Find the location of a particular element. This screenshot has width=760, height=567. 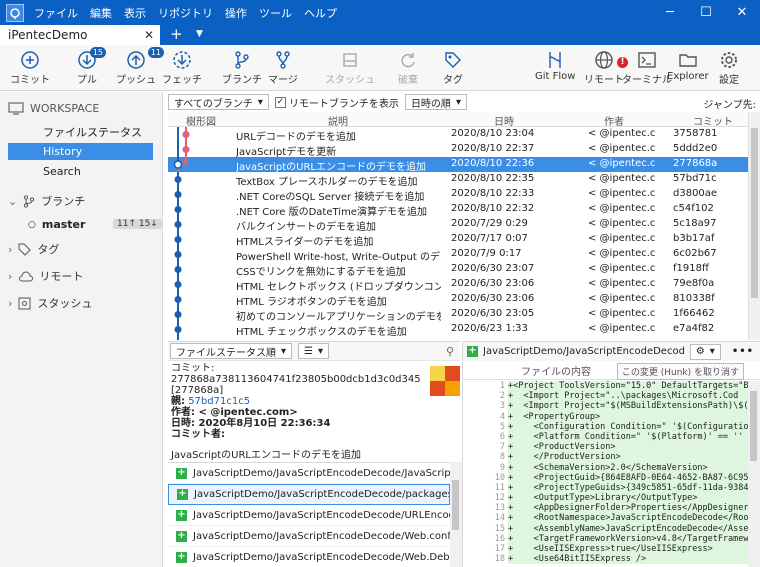

commit-button: コミット is located at coordinates (30, 67).